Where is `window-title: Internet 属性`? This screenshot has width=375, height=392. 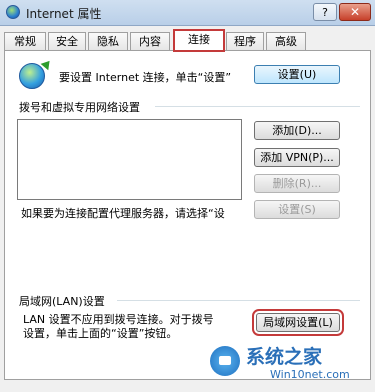 window-title: Internet 属性 is located at coordinates (64, 14).